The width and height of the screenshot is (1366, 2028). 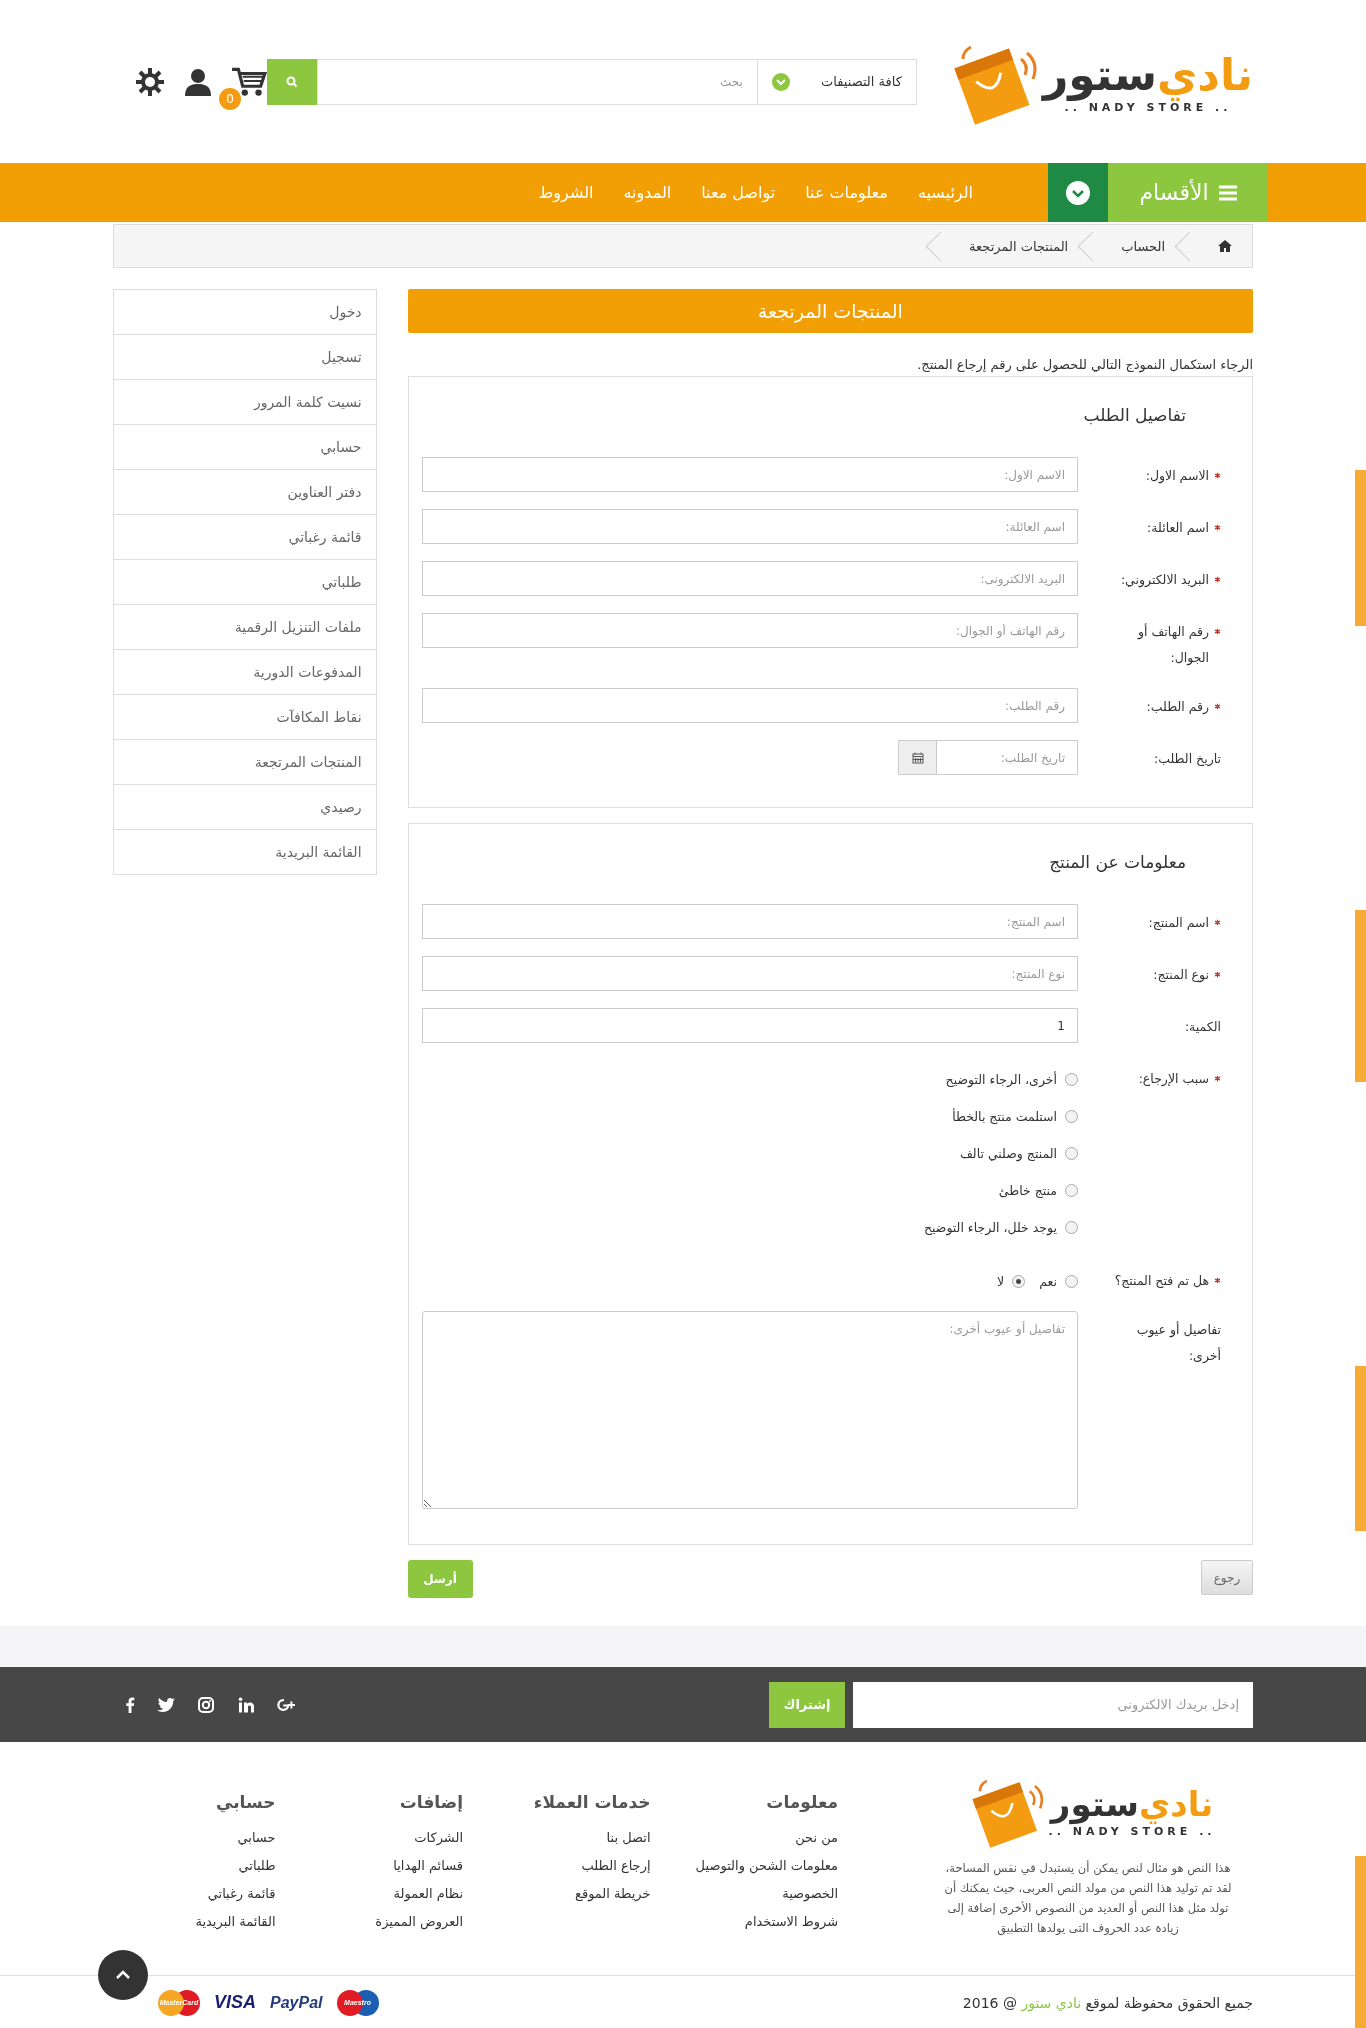 I want to click on field-label: رقم الهاتف أو الجوال:, so click(x=1172, y=645).